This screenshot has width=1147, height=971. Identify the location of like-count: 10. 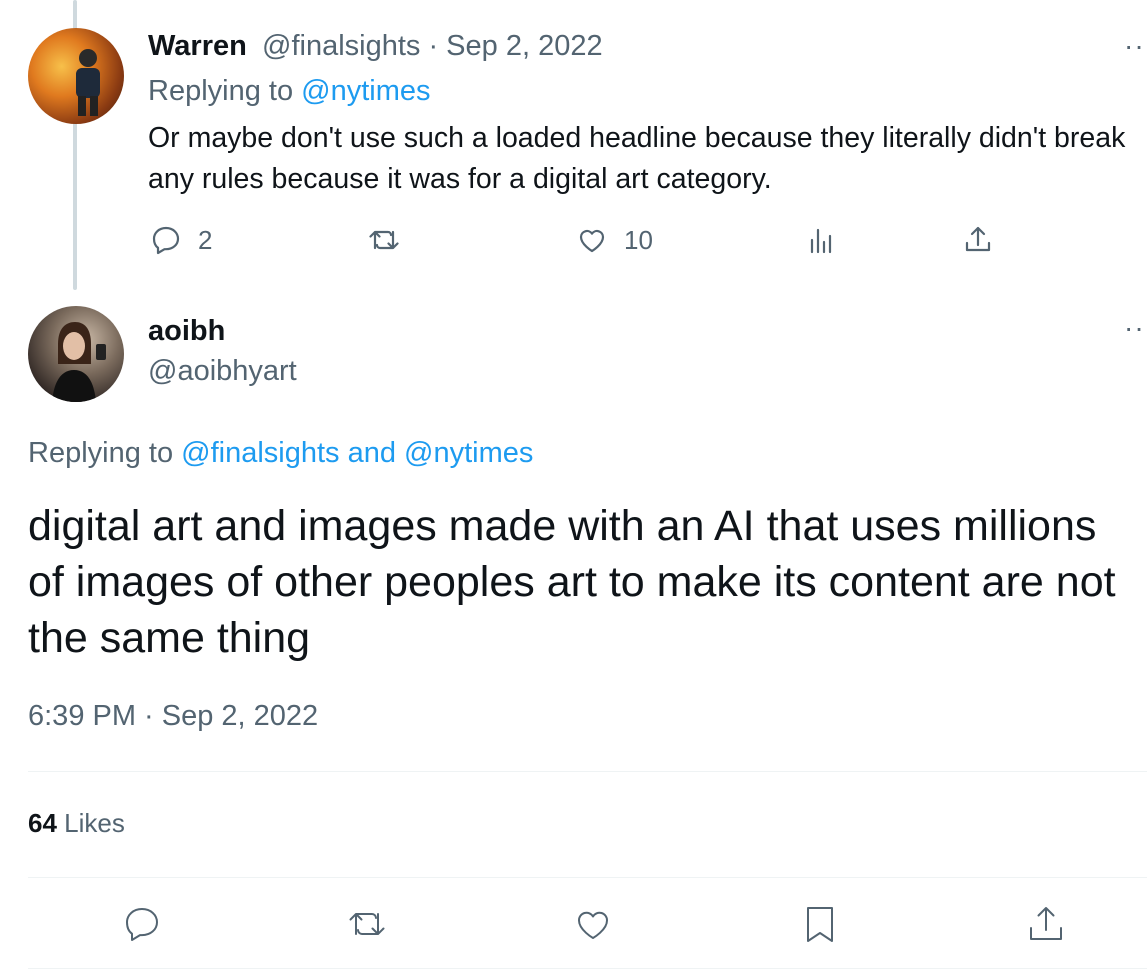
(638, 239).